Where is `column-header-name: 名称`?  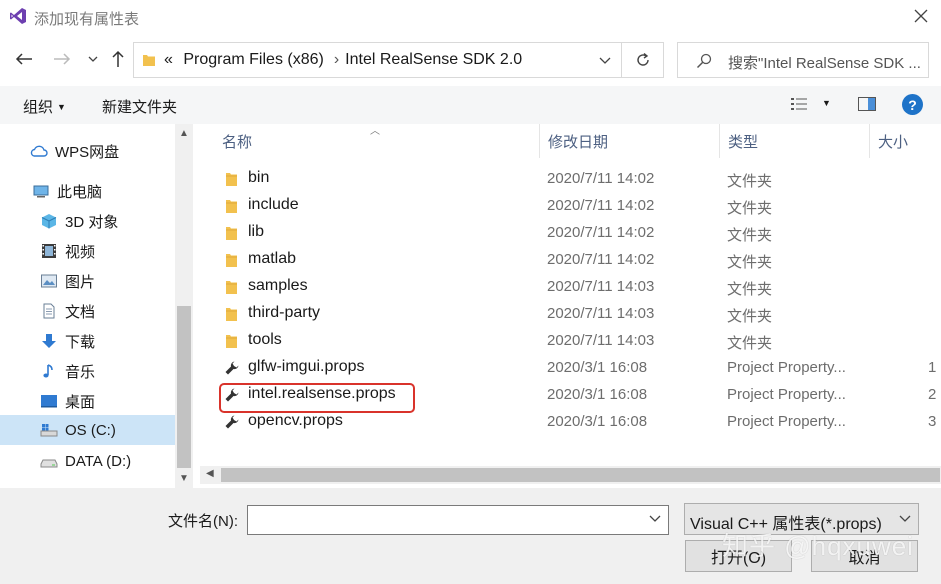 column-header-name: 名称 is located at coordinates (377, 141).